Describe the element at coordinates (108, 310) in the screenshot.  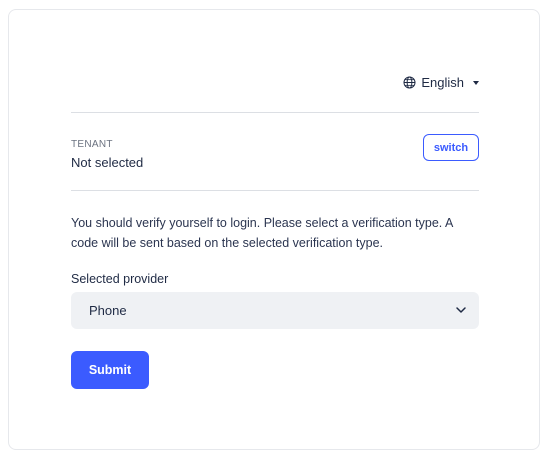
I see `provider-selected-value: Phone` at that location.